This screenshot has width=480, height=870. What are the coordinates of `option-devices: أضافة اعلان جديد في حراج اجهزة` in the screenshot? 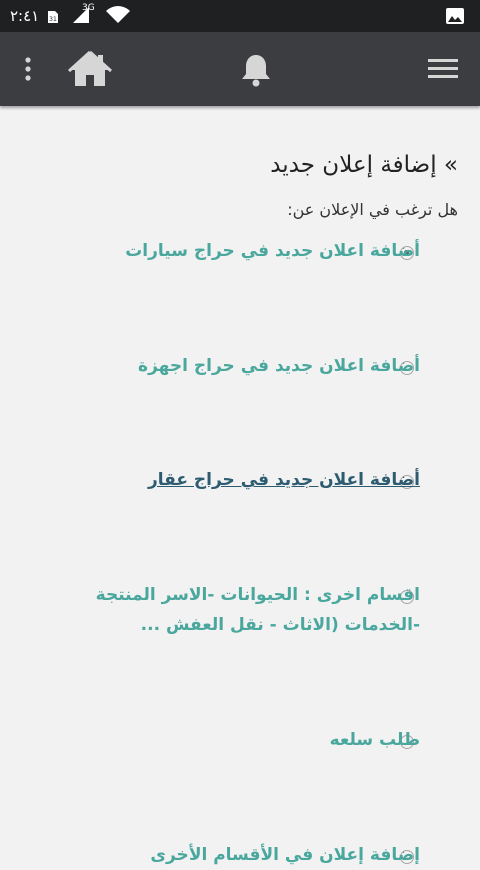 It's located at (250, 366).